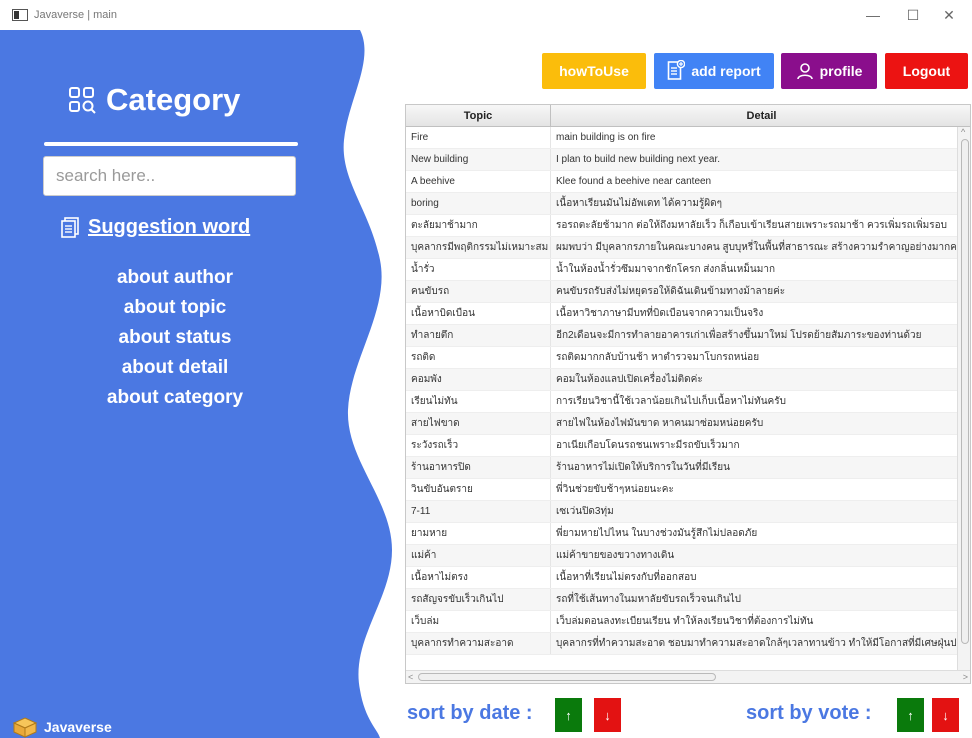 The image size is (972, 738). What do you see at coordinates (175, 398) in the screenshot?
I see `about-category-link: about category` at bounding box center [175, 398].